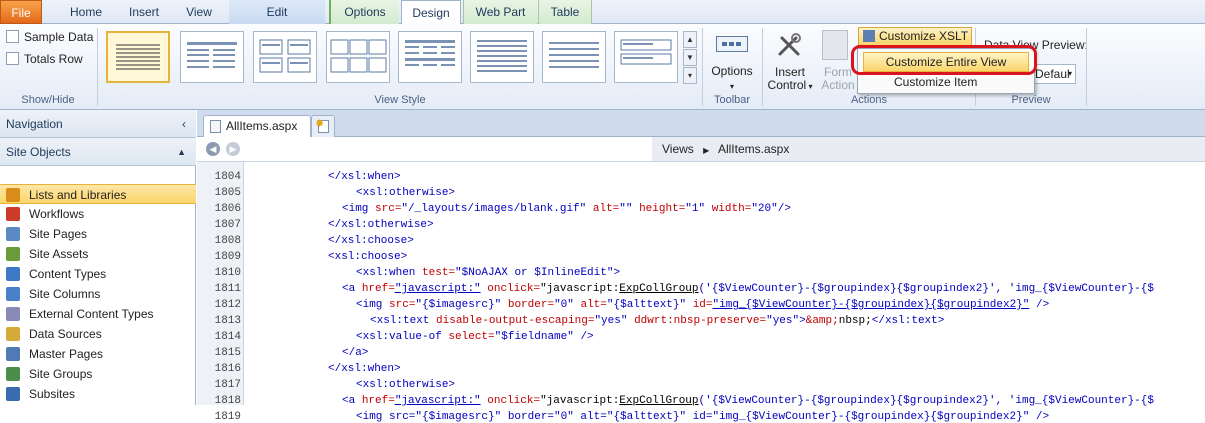  Describe the element at coordinates (34, 124) in the screenshot. I see `navigation-title: Navigation` at that location.